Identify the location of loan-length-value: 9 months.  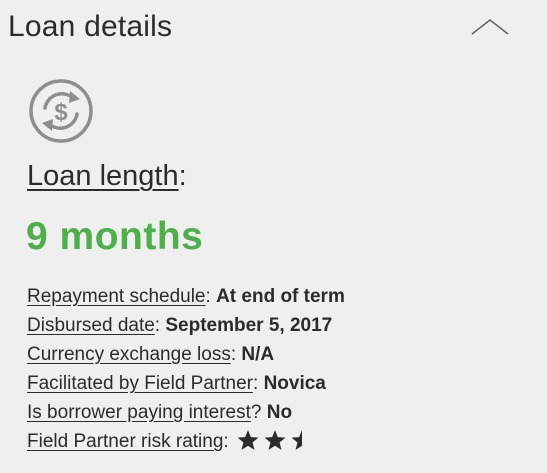
(115, 236).